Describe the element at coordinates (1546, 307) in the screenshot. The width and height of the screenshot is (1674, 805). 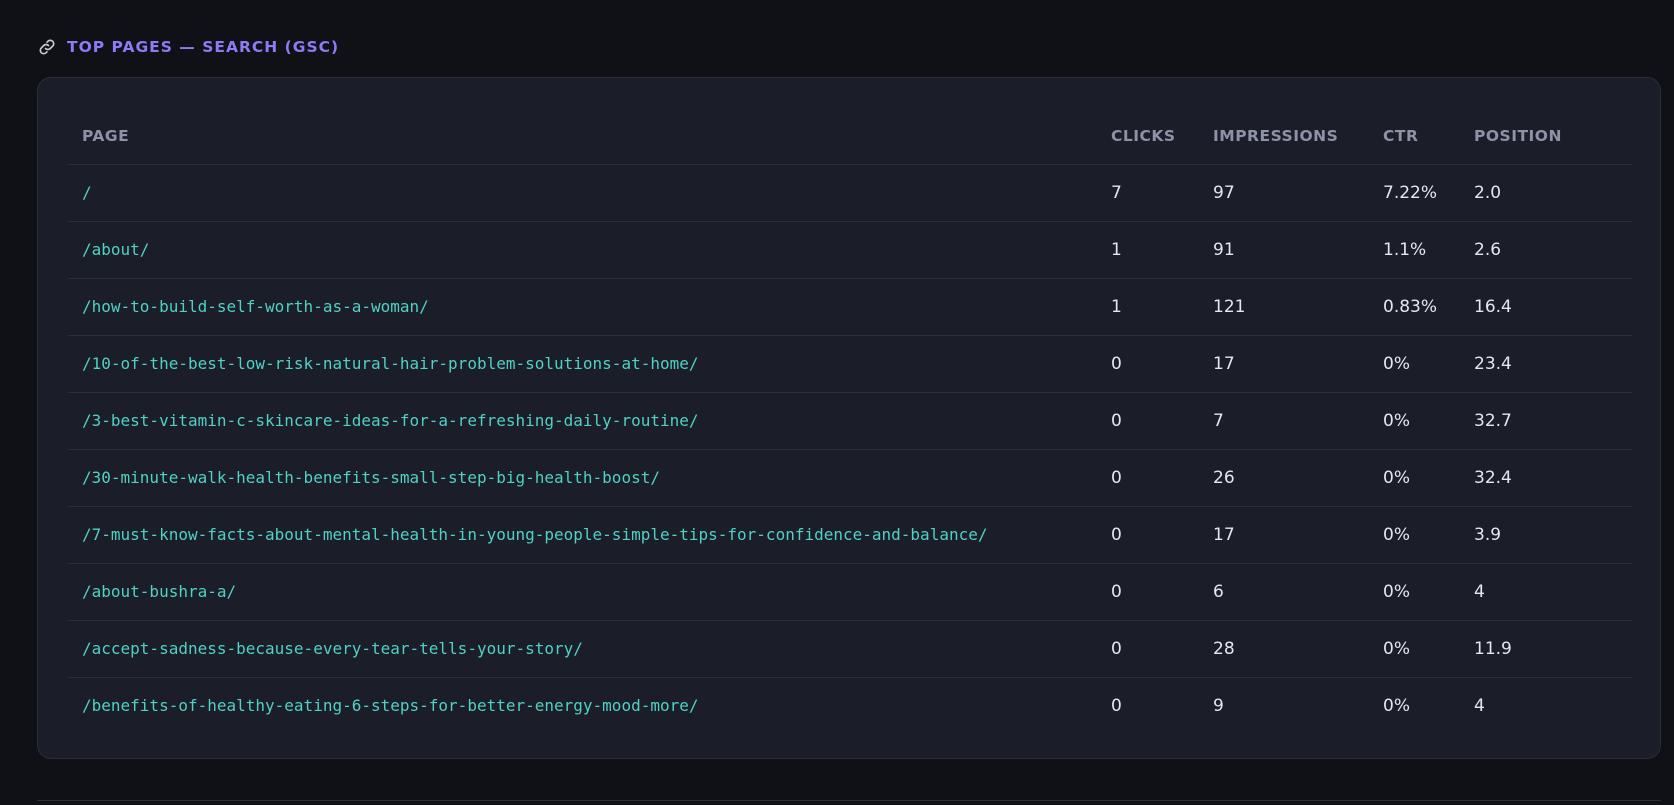
I see `position-cell: 16.4` at that location.